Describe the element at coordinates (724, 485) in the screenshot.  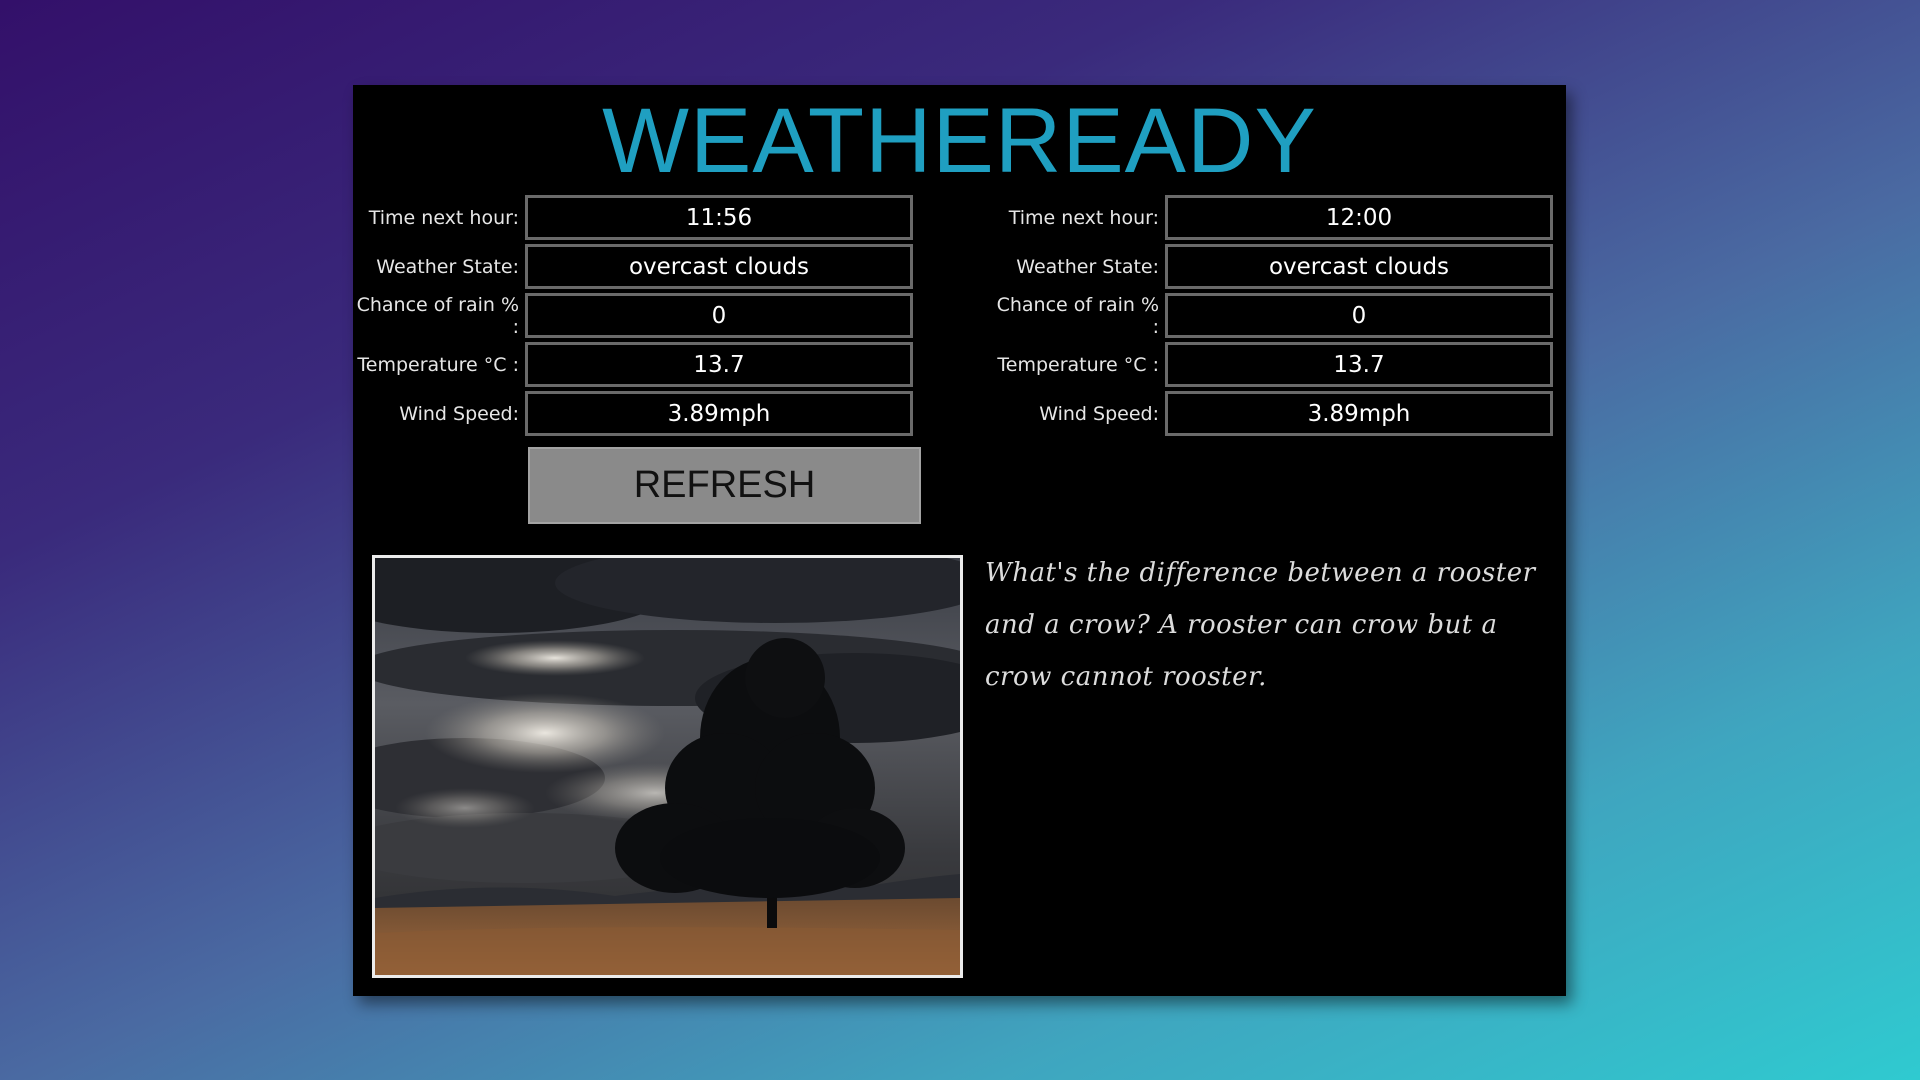
I see `refresh-button: REFRESH` at that location.